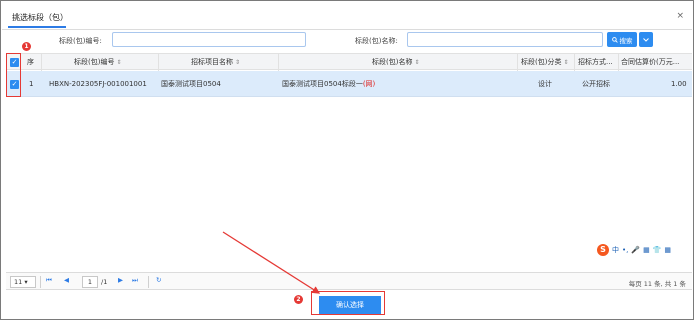 The image size is (694, 320). I want to click on annotation-arrow, so click(271, 262).